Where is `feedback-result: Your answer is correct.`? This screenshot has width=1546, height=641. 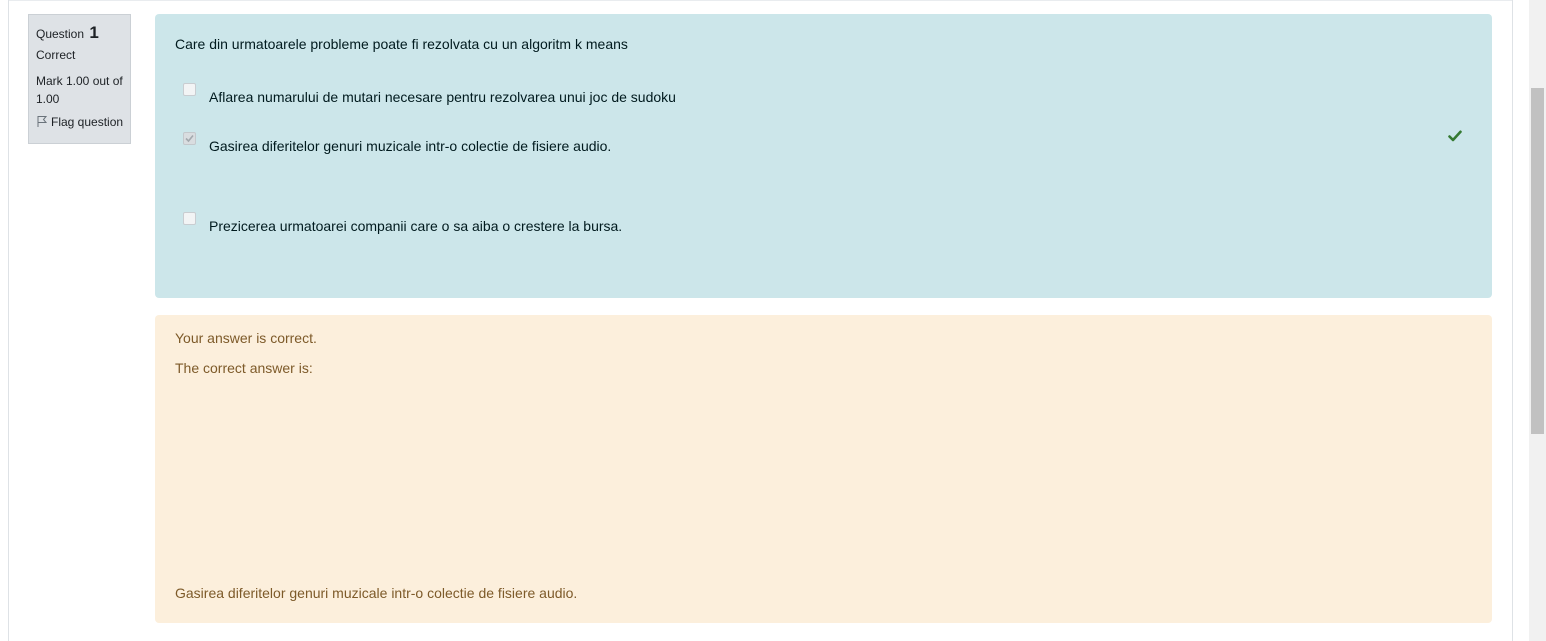 feedback-result: Your answer is correct. is located at coordinates (246, 338).